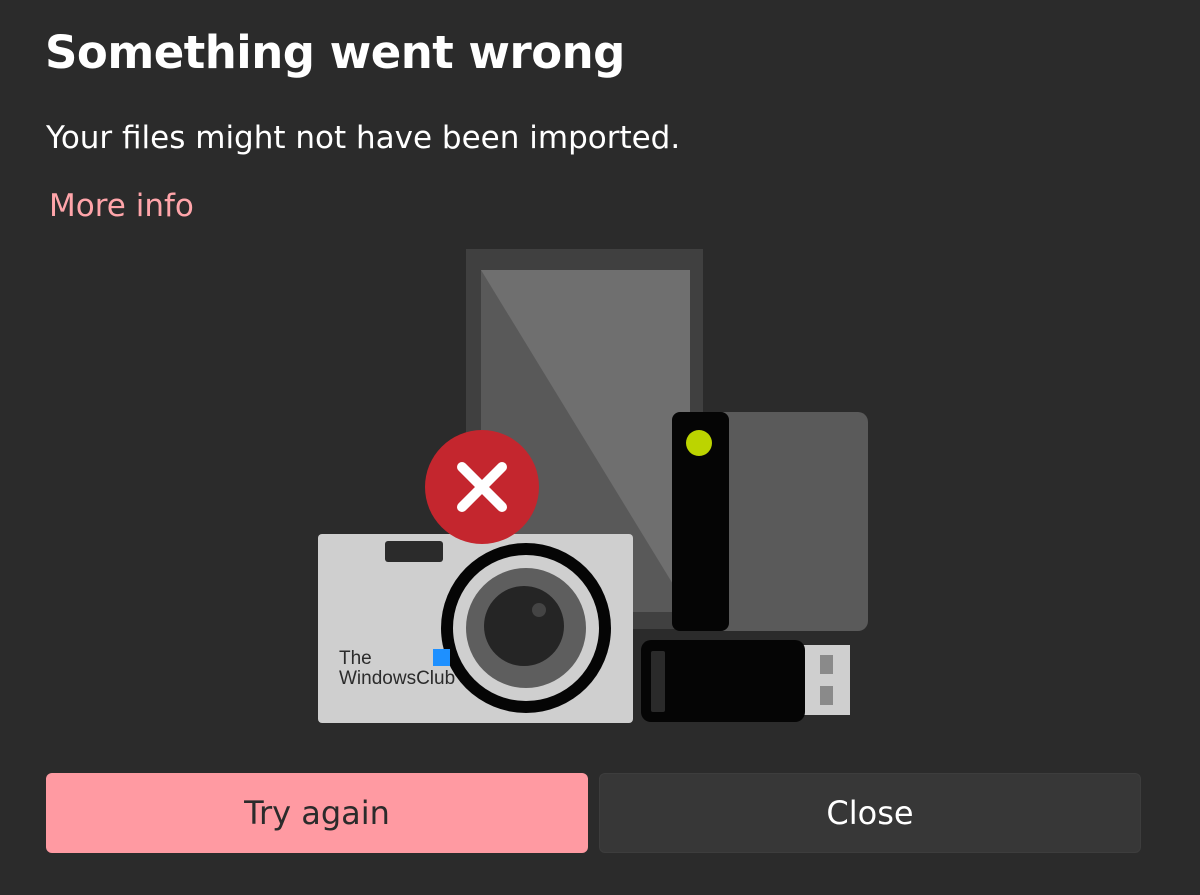 The width and height of the screenshot is (1200, 895). What do you see at coordinates (475, 628) in the screenshot?
I see `camera-icon` at bounding box center [475, 628].